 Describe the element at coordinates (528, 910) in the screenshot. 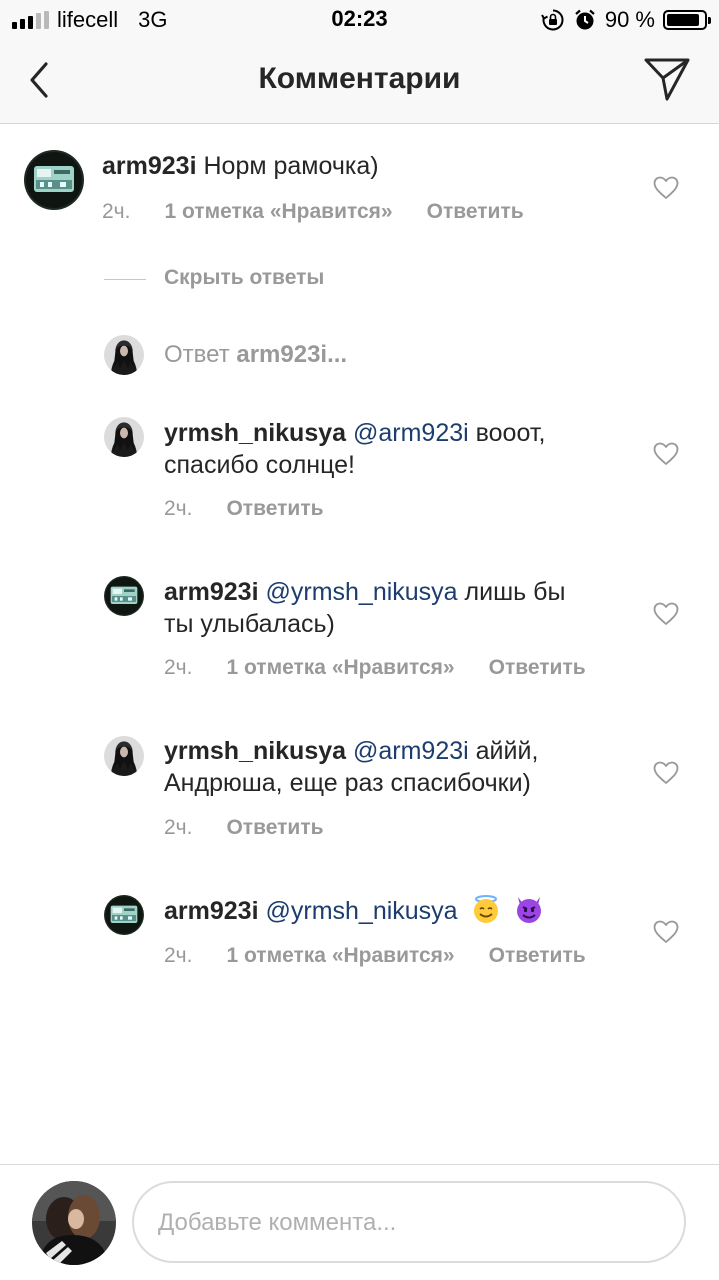

I see `smiling-imp-icon` at that location.